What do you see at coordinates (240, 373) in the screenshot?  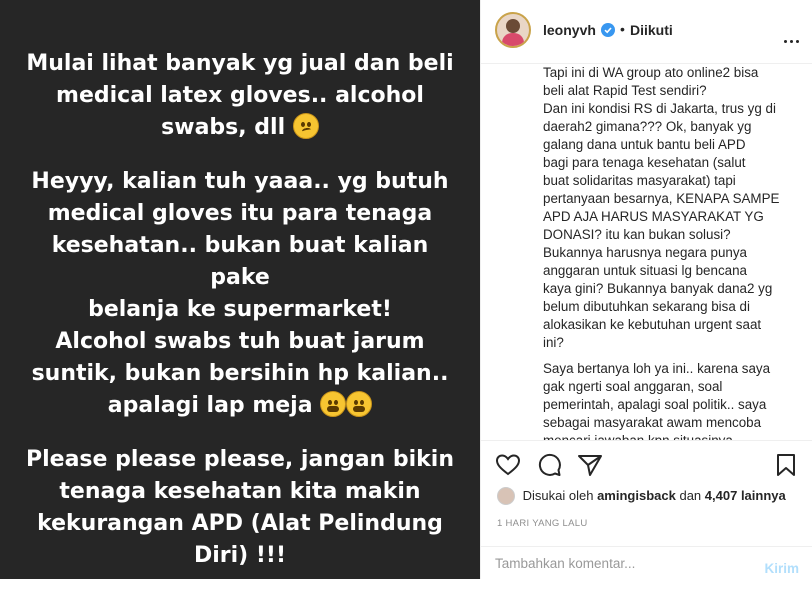 I see `story-line: suntik, bukan bersihin hp kalian..` at bounding box center [240, 373].